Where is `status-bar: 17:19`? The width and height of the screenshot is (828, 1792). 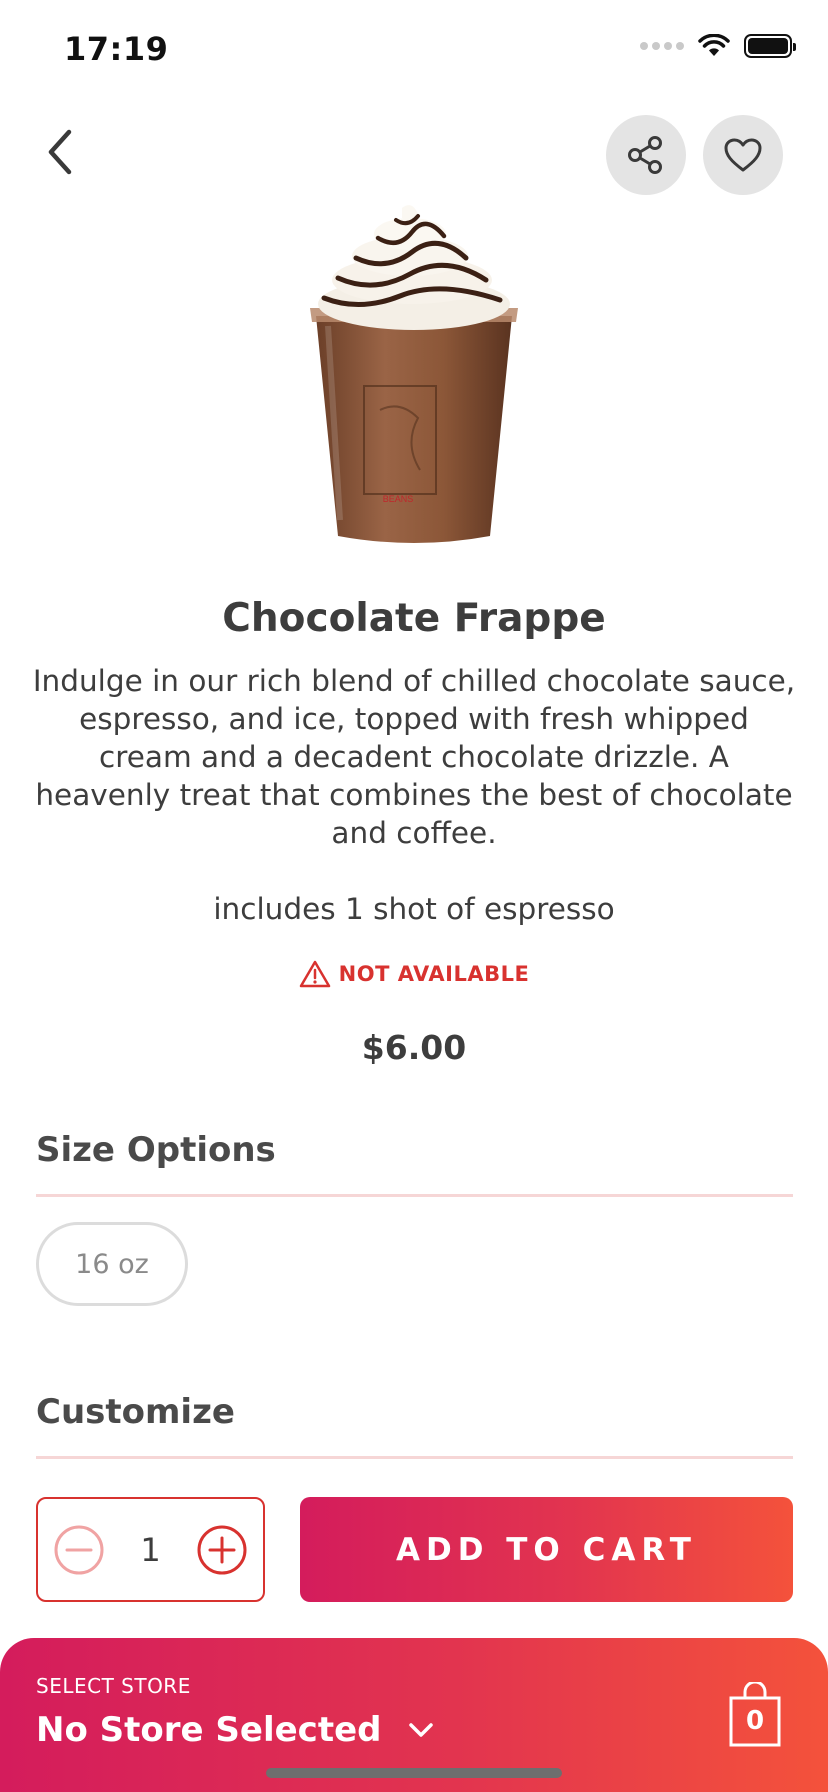 status-bar: 17:19 is located at coordinates (414, 50).